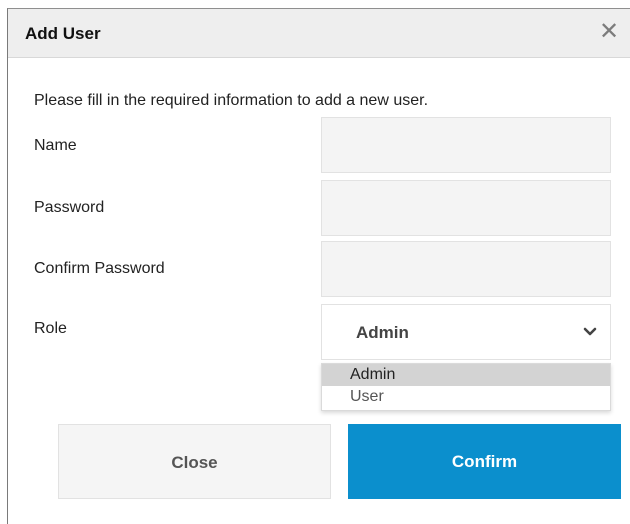  Describe the element at coordinates (382, 332) in the screenshot. I see `role-selected-value: Admin` at that location.